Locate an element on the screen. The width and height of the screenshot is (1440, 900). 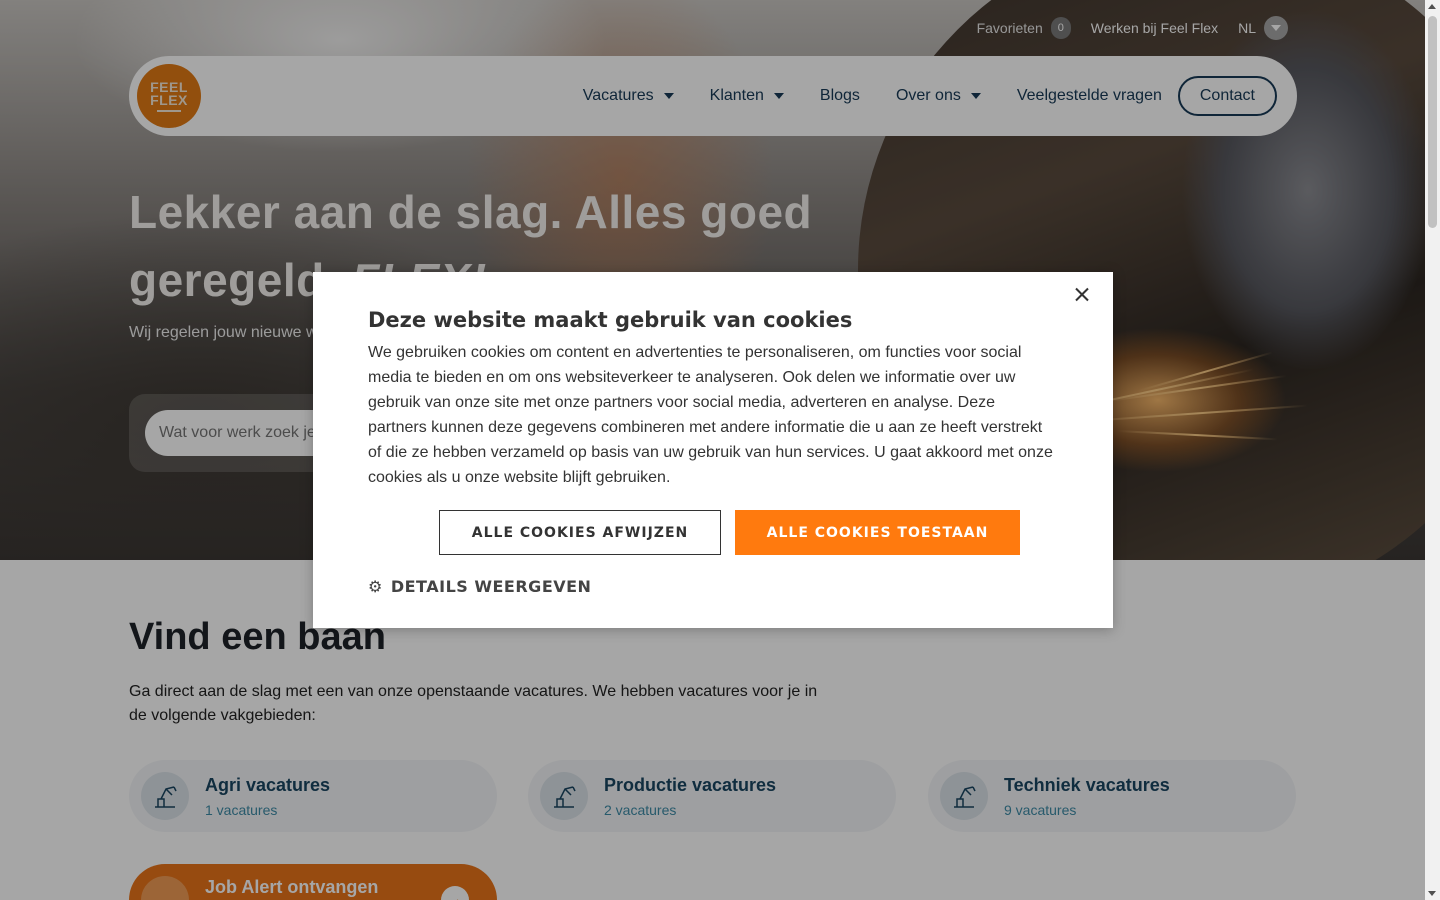
gear-icon: ⚙ is located at coordinates (375, 586).